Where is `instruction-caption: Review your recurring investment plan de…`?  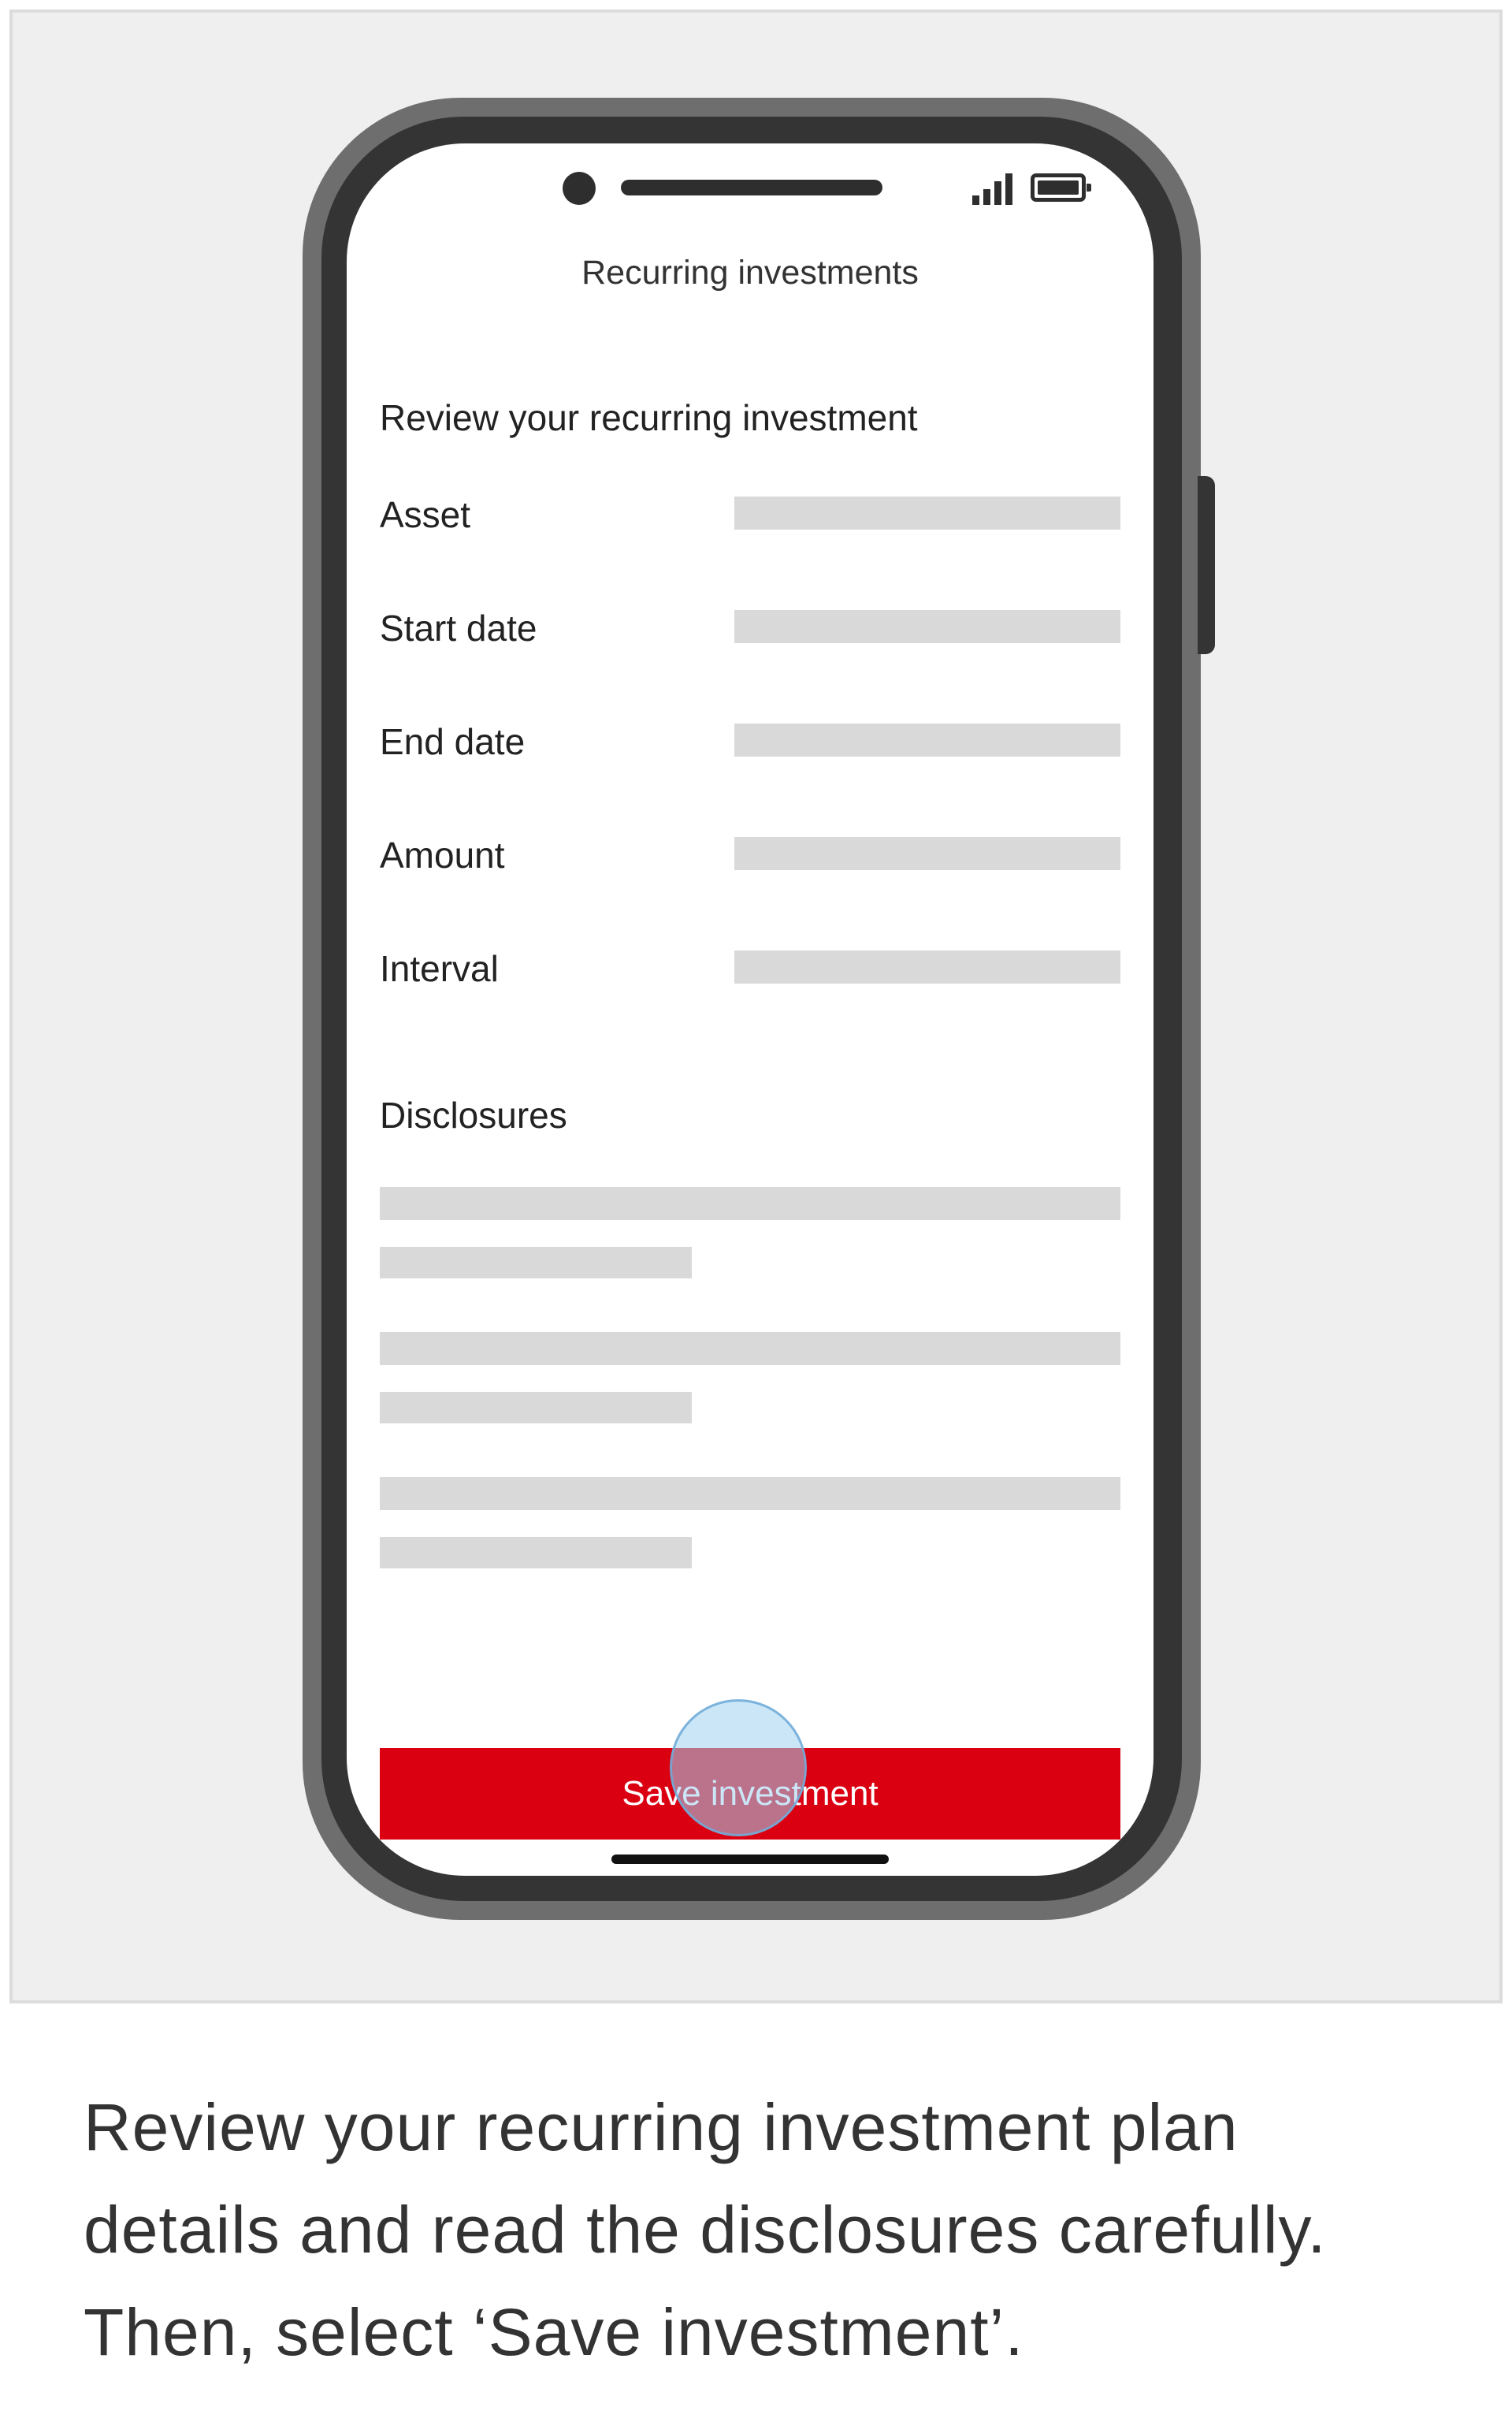 instruction-caption: Review your recurring investment plan de… is located at coordinates (705, 2229).